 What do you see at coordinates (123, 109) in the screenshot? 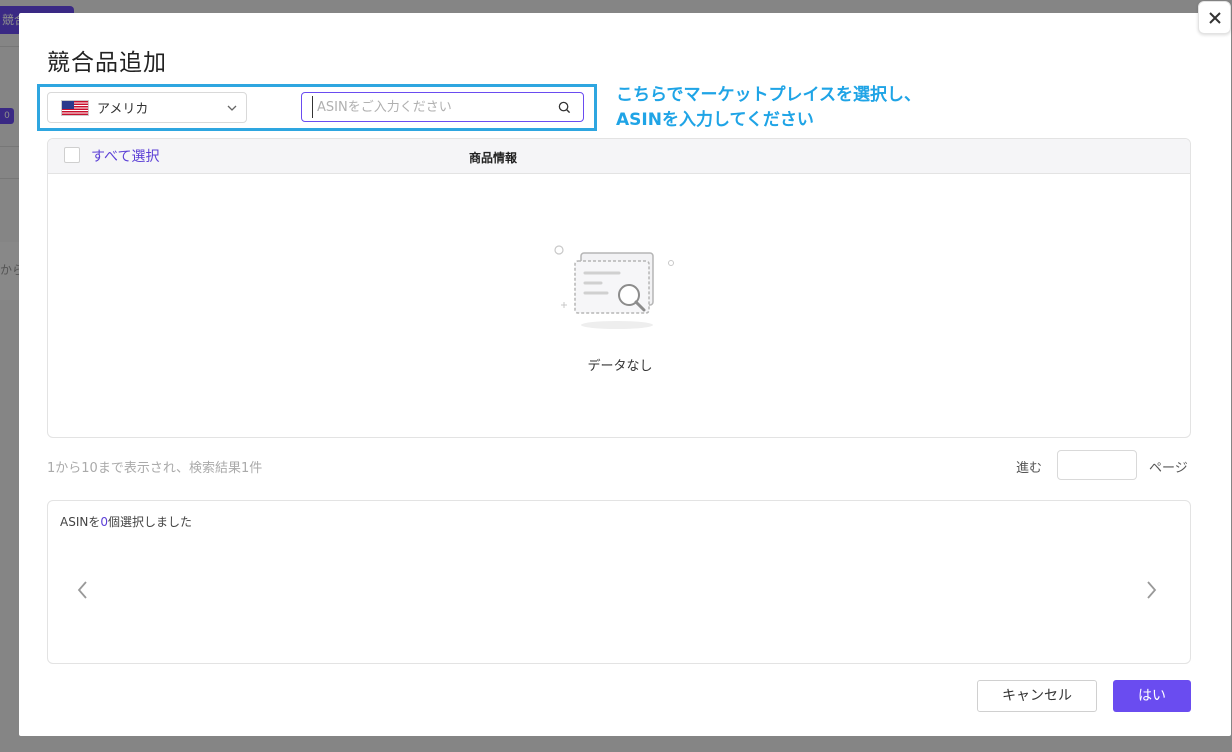
I see `marketplace-label: アメリカ` at bounding box center [123, 109].